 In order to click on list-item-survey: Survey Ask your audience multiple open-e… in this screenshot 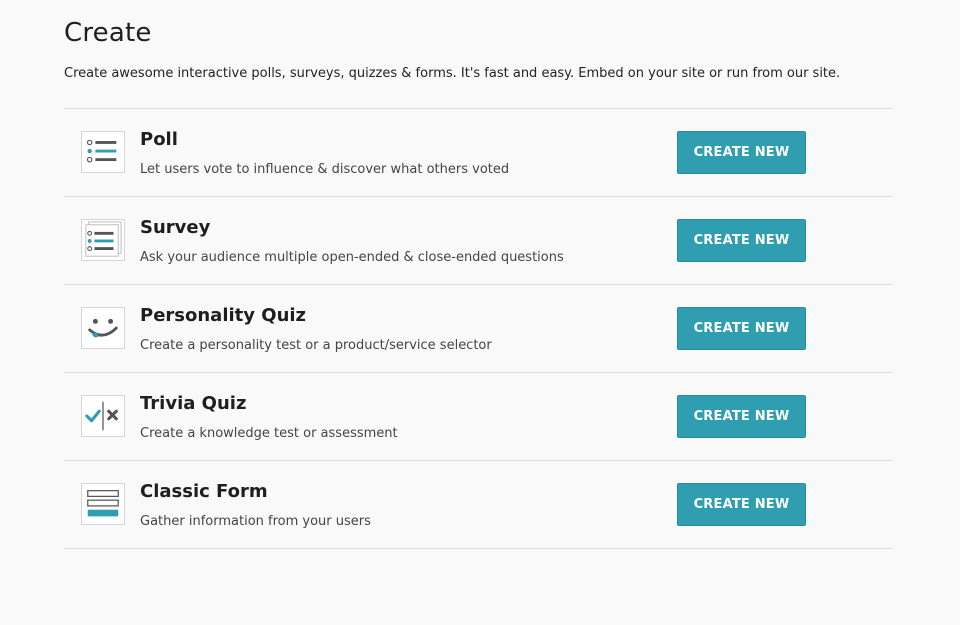, I will do `click(478, 241)`.